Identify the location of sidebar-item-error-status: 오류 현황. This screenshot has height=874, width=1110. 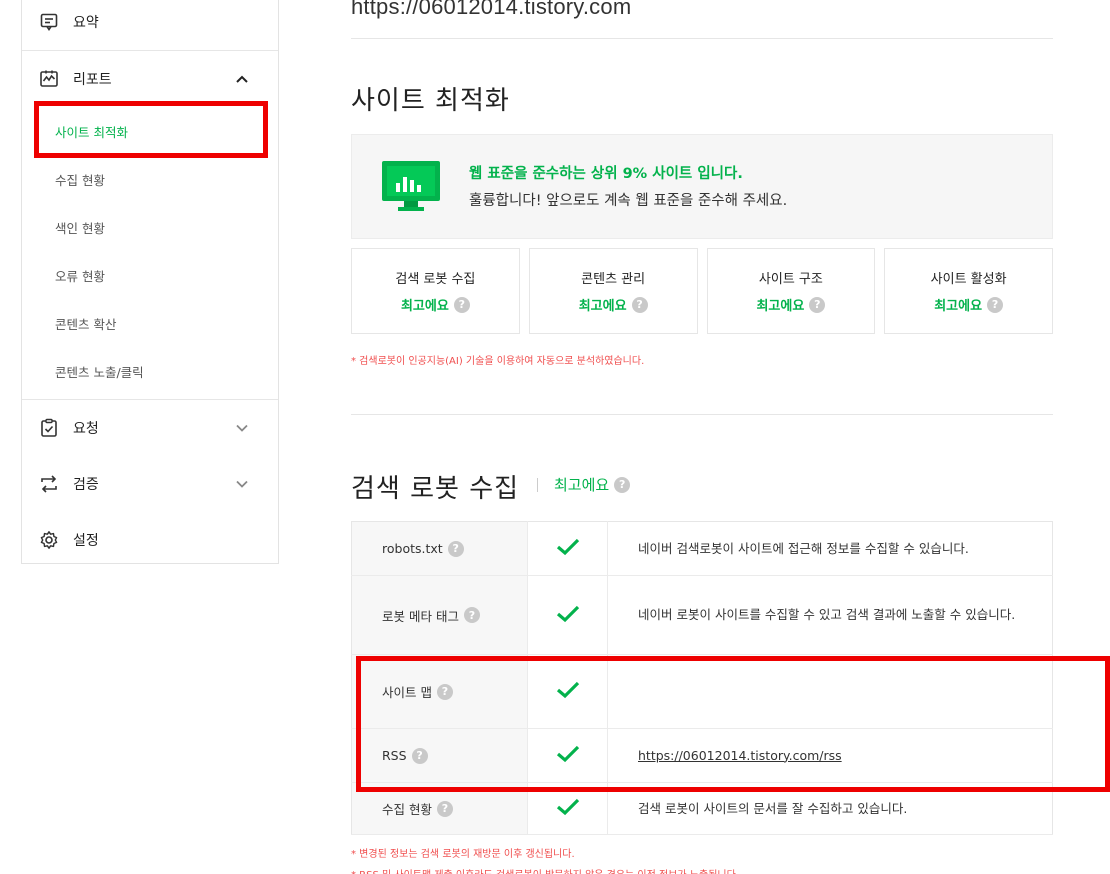
(150, 275).